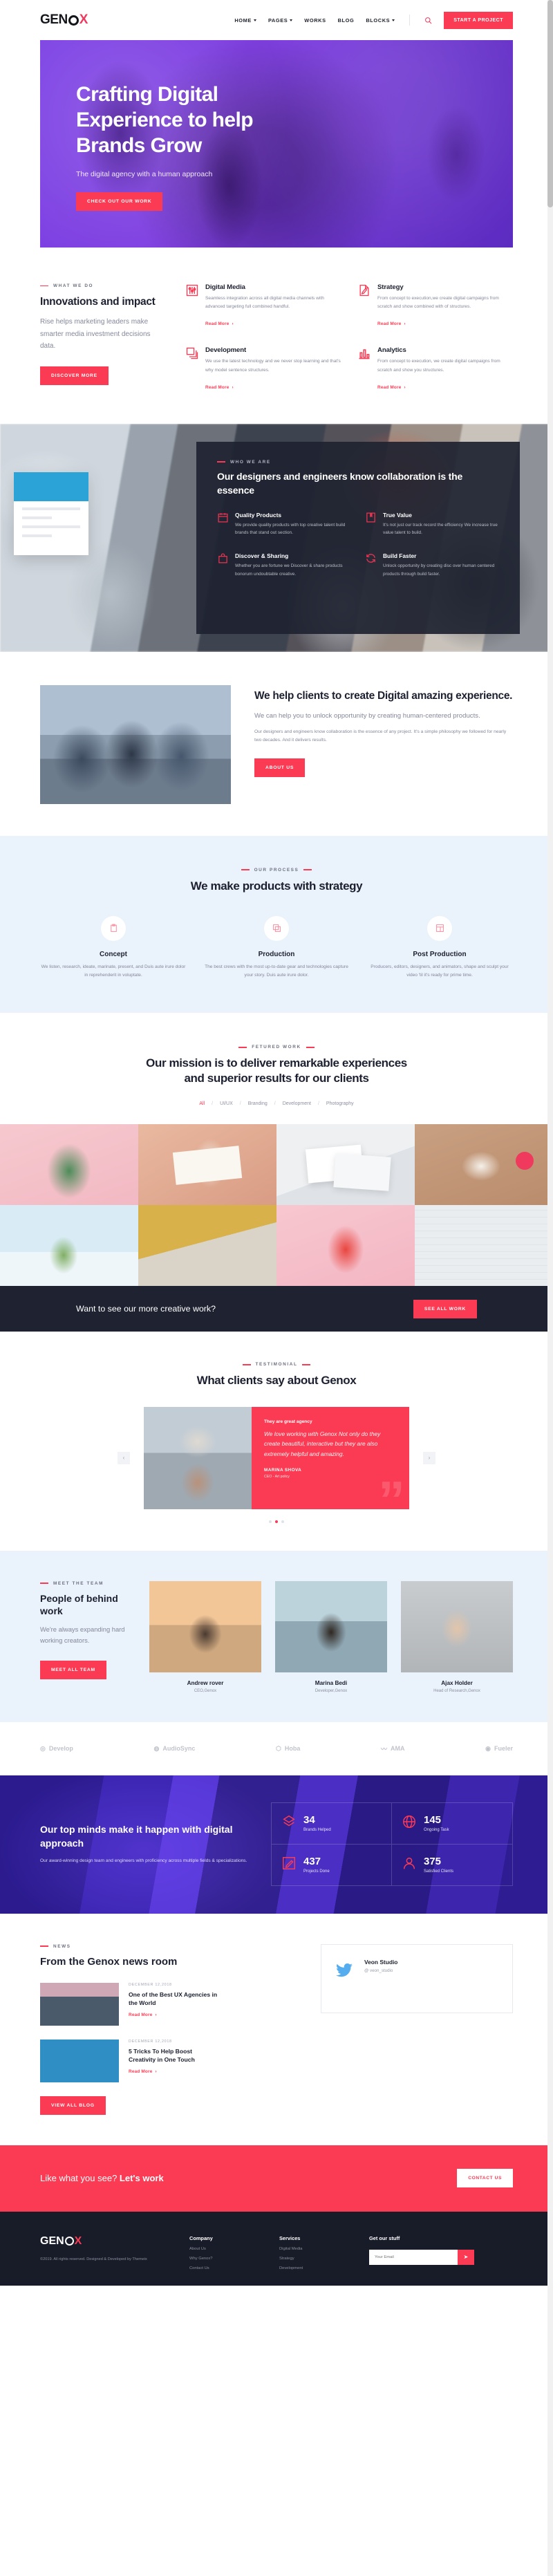  Describe the element at coordinates (380, 20) in the screenshot. I see `nav-item-blocks: BLOCKS` at that location.